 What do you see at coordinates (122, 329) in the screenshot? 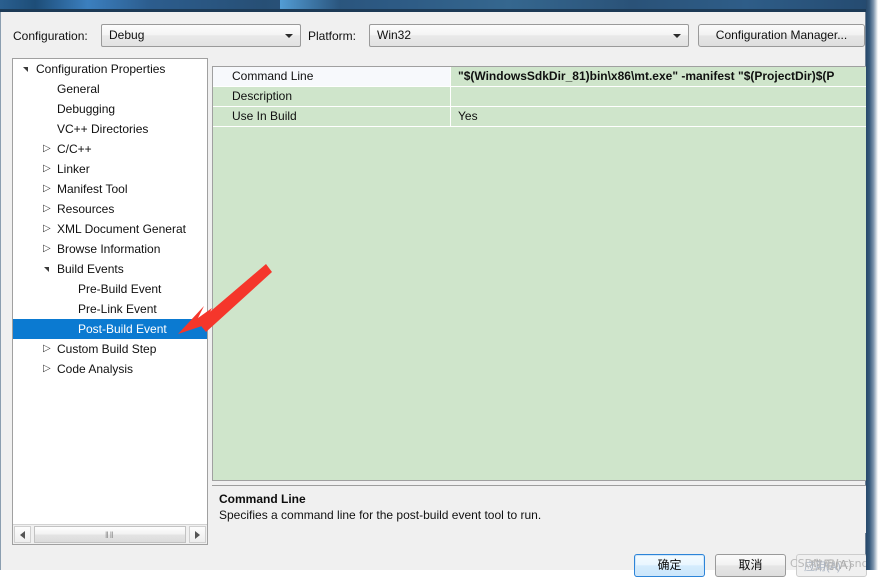
I see `tree-item-label: Post-Build Event` at bounding box center [122, 329].